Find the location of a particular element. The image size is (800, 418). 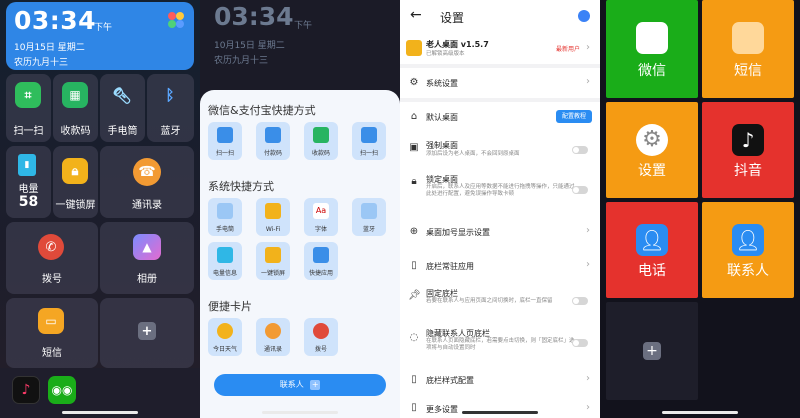

phone-tile: 👤︎ 电话 is located at coordinates (652, 250).